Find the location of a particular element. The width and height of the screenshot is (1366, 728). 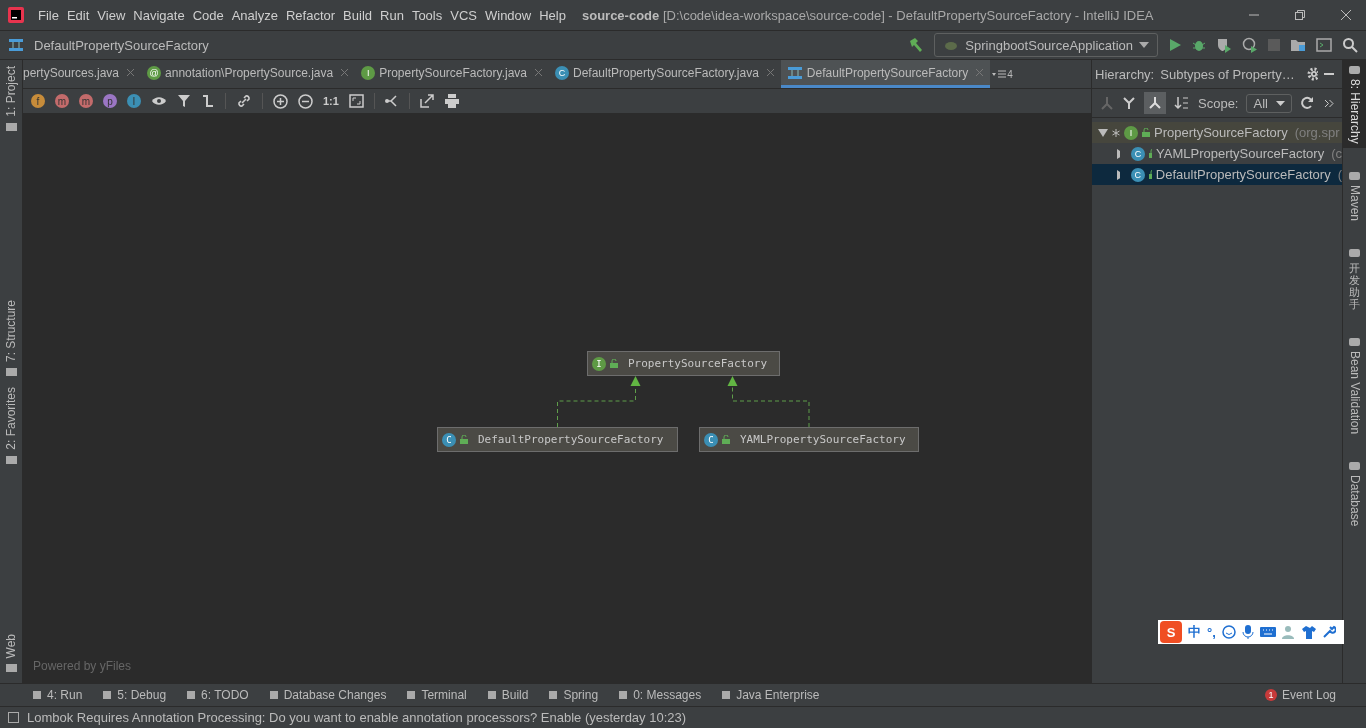

event-log-button: 1 Event Log is located at coordinates (1300, 695).